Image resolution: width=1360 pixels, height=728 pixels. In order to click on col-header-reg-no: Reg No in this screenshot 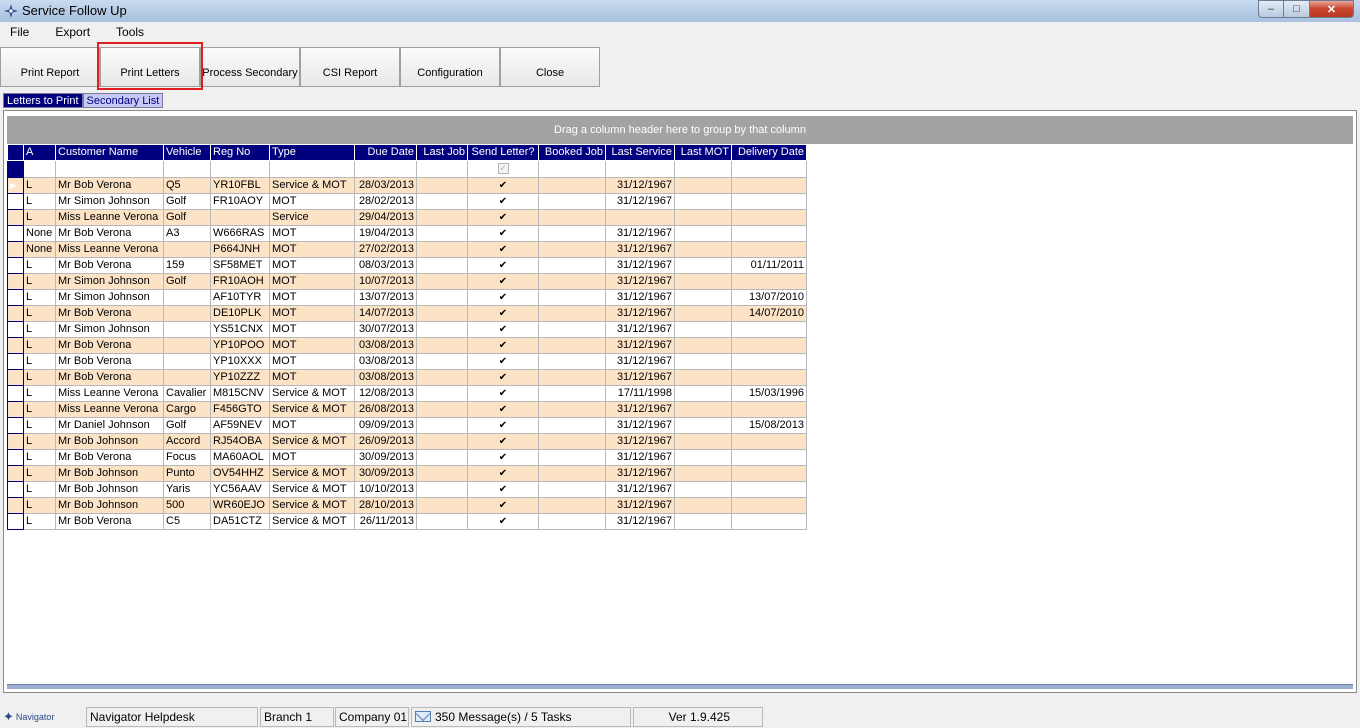, I will do `click(240, 152)`.